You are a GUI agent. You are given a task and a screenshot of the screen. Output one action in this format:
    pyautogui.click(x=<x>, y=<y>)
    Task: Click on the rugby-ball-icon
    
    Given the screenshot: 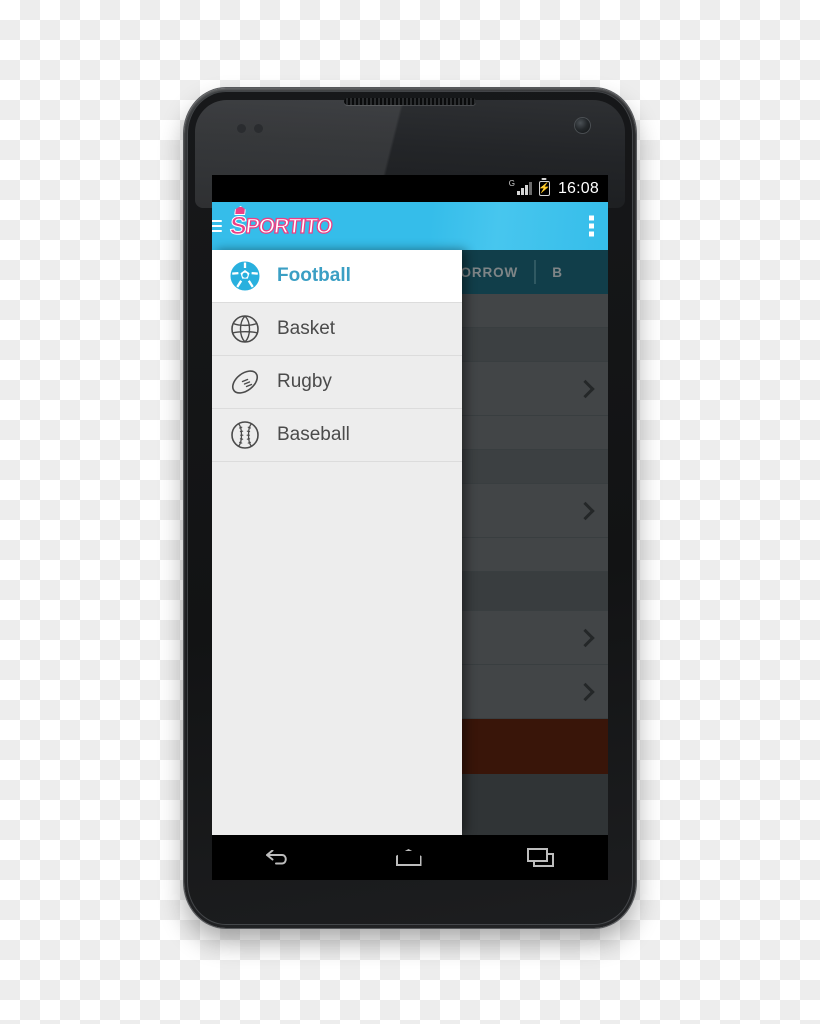 What is the action you would take?
    pyautogui.click(x=250, y=382)
    